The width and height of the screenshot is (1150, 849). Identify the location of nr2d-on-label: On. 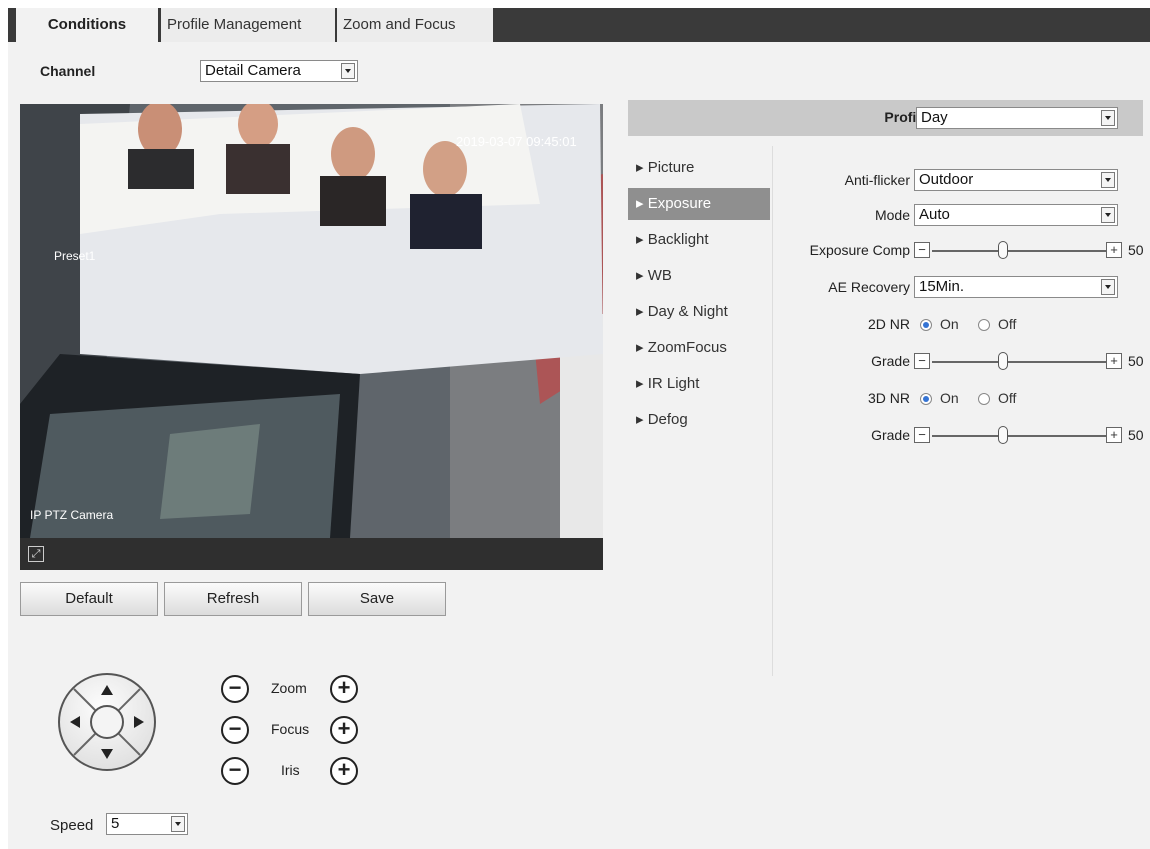
(949, 324).